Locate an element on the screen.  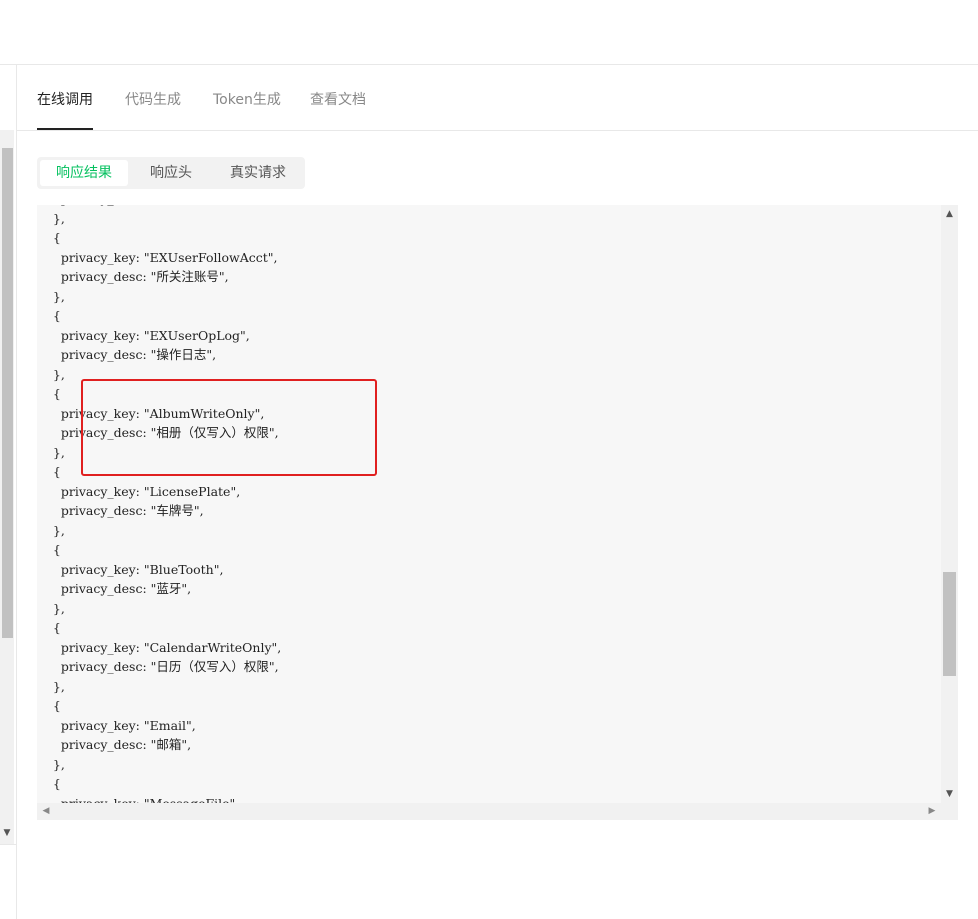
scroll-down-icon: ▼ is located at coordinates (949, 794).